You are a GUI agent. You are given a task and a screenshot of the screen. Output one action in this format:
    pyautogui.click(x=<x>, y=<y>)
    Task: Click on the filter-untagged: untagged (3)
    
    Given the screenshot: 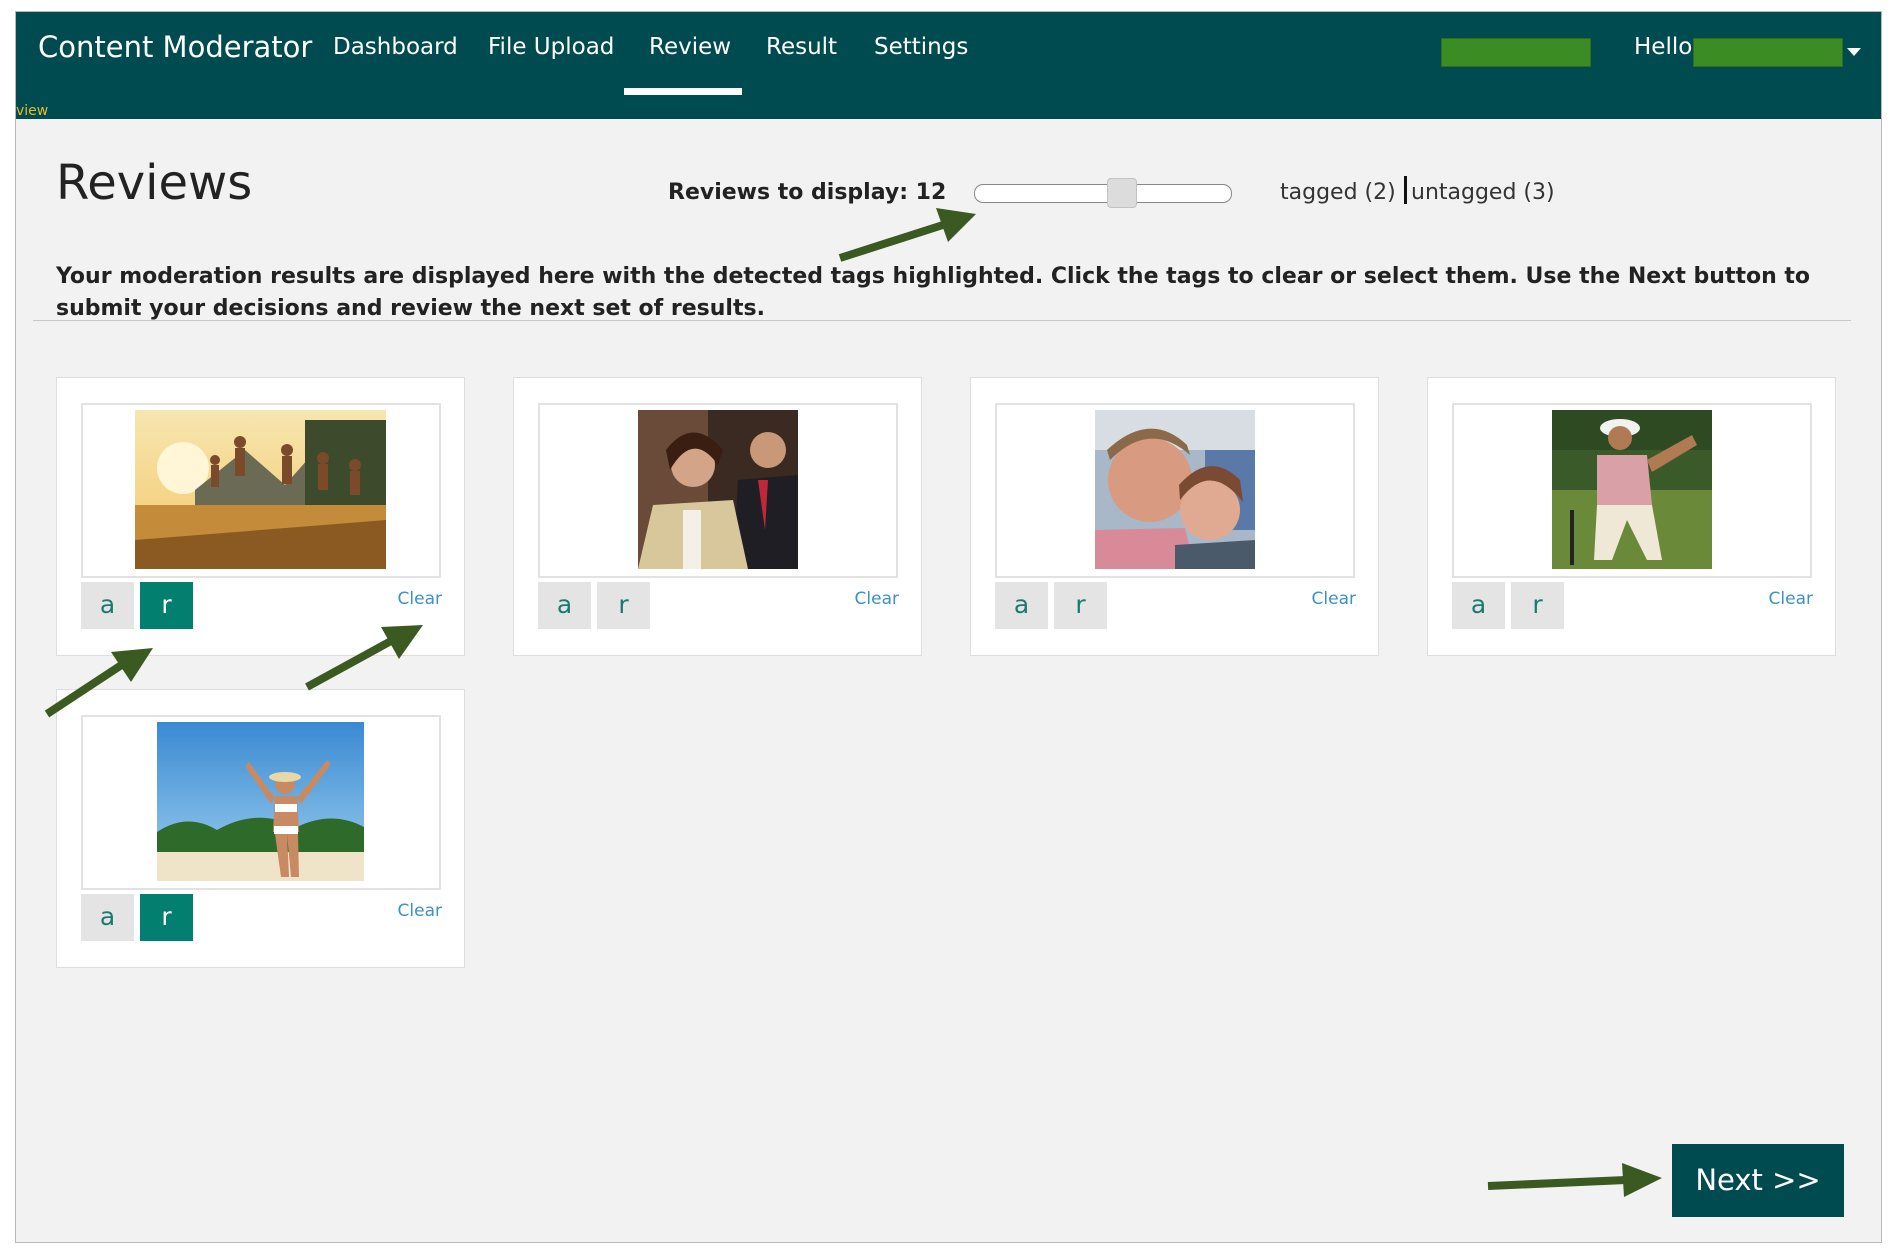 What is the action you would take?
    pyautogui.click(x=1483, y=192)
    